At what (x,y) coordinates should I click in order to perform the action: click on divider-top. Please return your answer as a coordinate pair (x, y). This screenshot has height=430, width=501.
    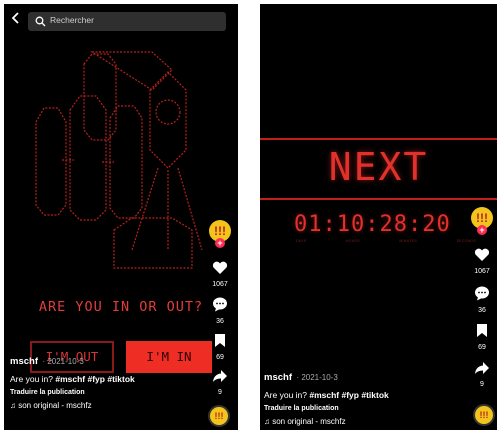
    Looking at the image, I should click on (378, 139).